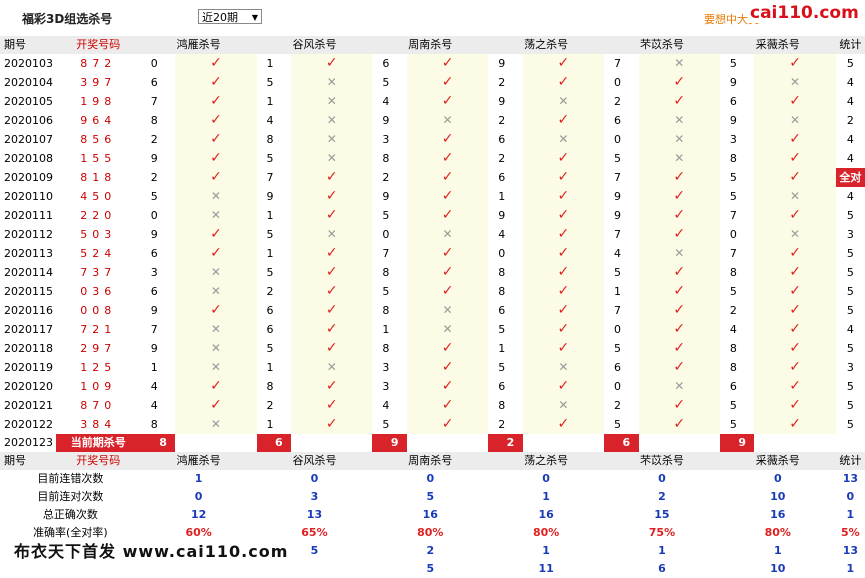 This screenshot has height=578, width=865. Describe the element at coordinates (220, 17) in the screenshot. I see `period-select-value: 近20期` at that location.